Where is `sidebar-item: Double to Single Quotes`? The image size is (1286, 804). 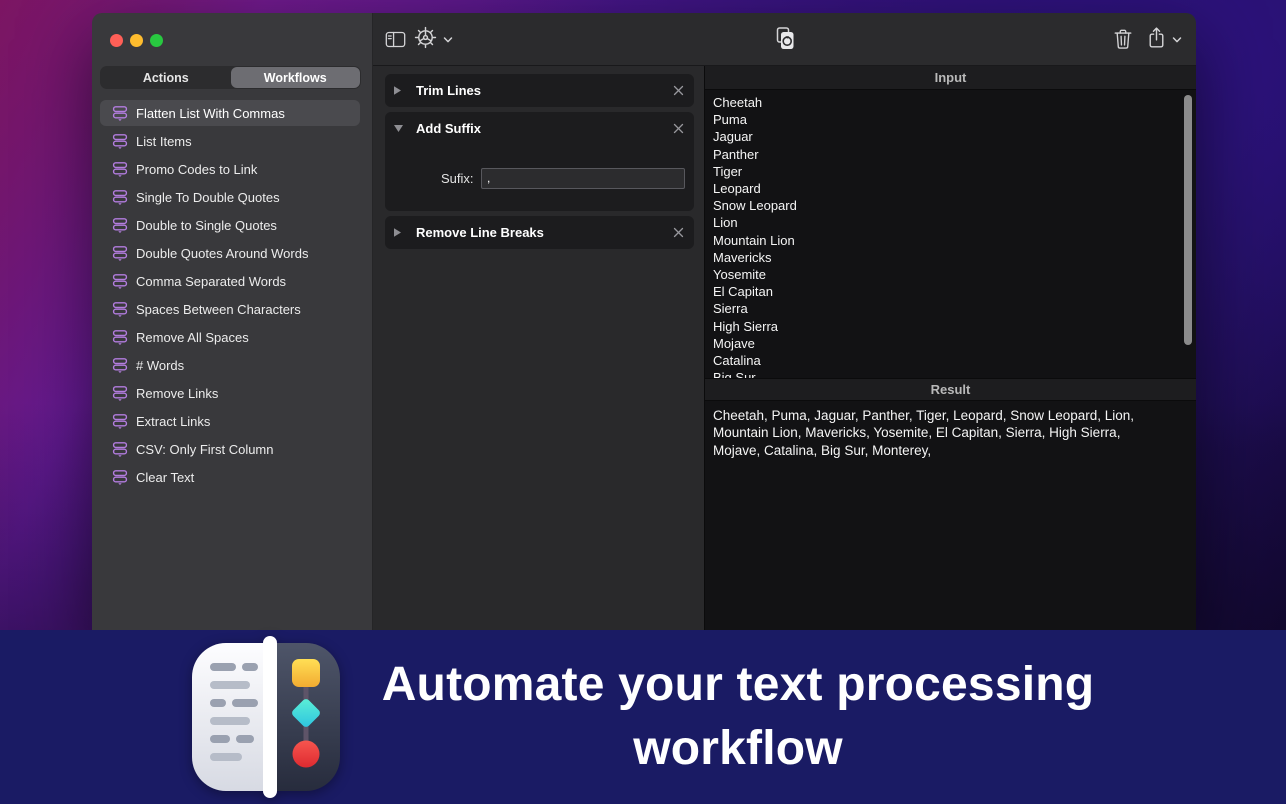
sidebar-item: Double to Single Quotes is located at coordinates (230, 225).